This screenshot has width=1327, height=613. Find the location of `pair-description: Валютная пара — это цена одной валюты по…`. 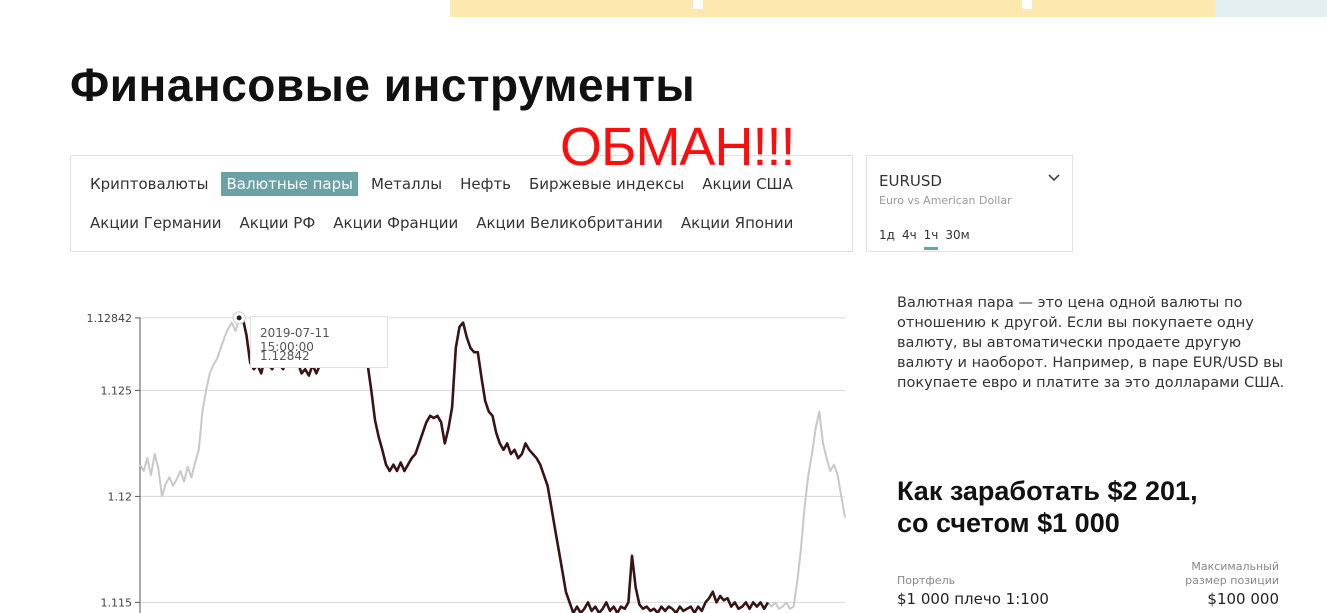

pair-description: Валютная пара — это цена одной валюты по… is located at coordinates (1091, 343).